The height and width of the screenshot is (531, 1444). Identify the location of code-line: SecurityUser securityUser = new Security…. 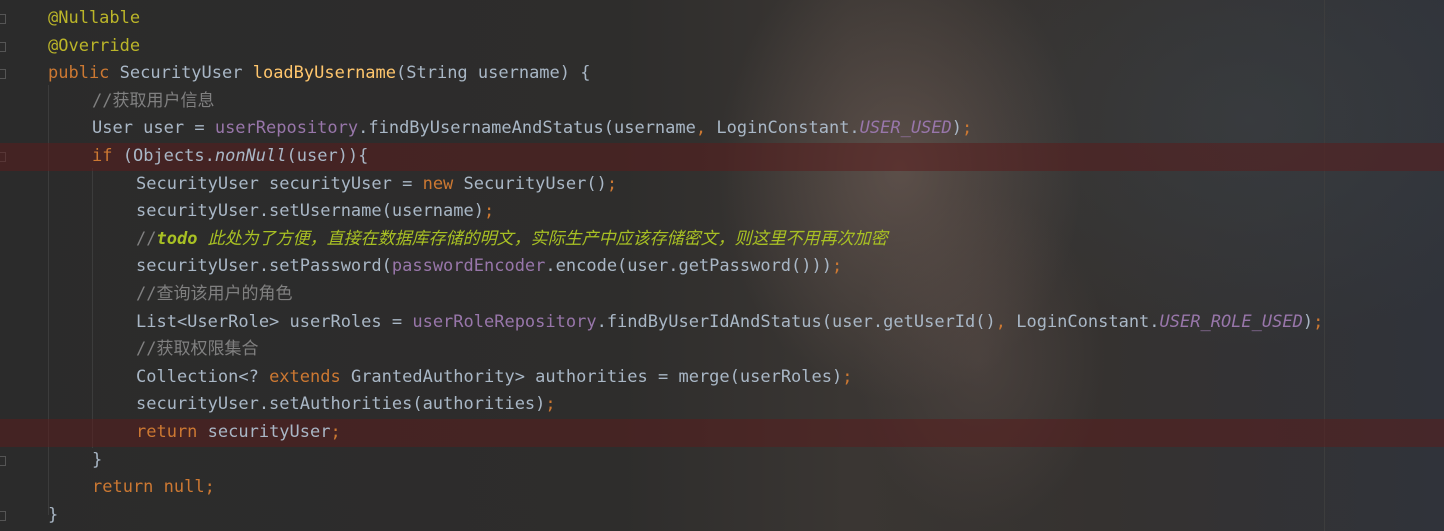
(722, 185).